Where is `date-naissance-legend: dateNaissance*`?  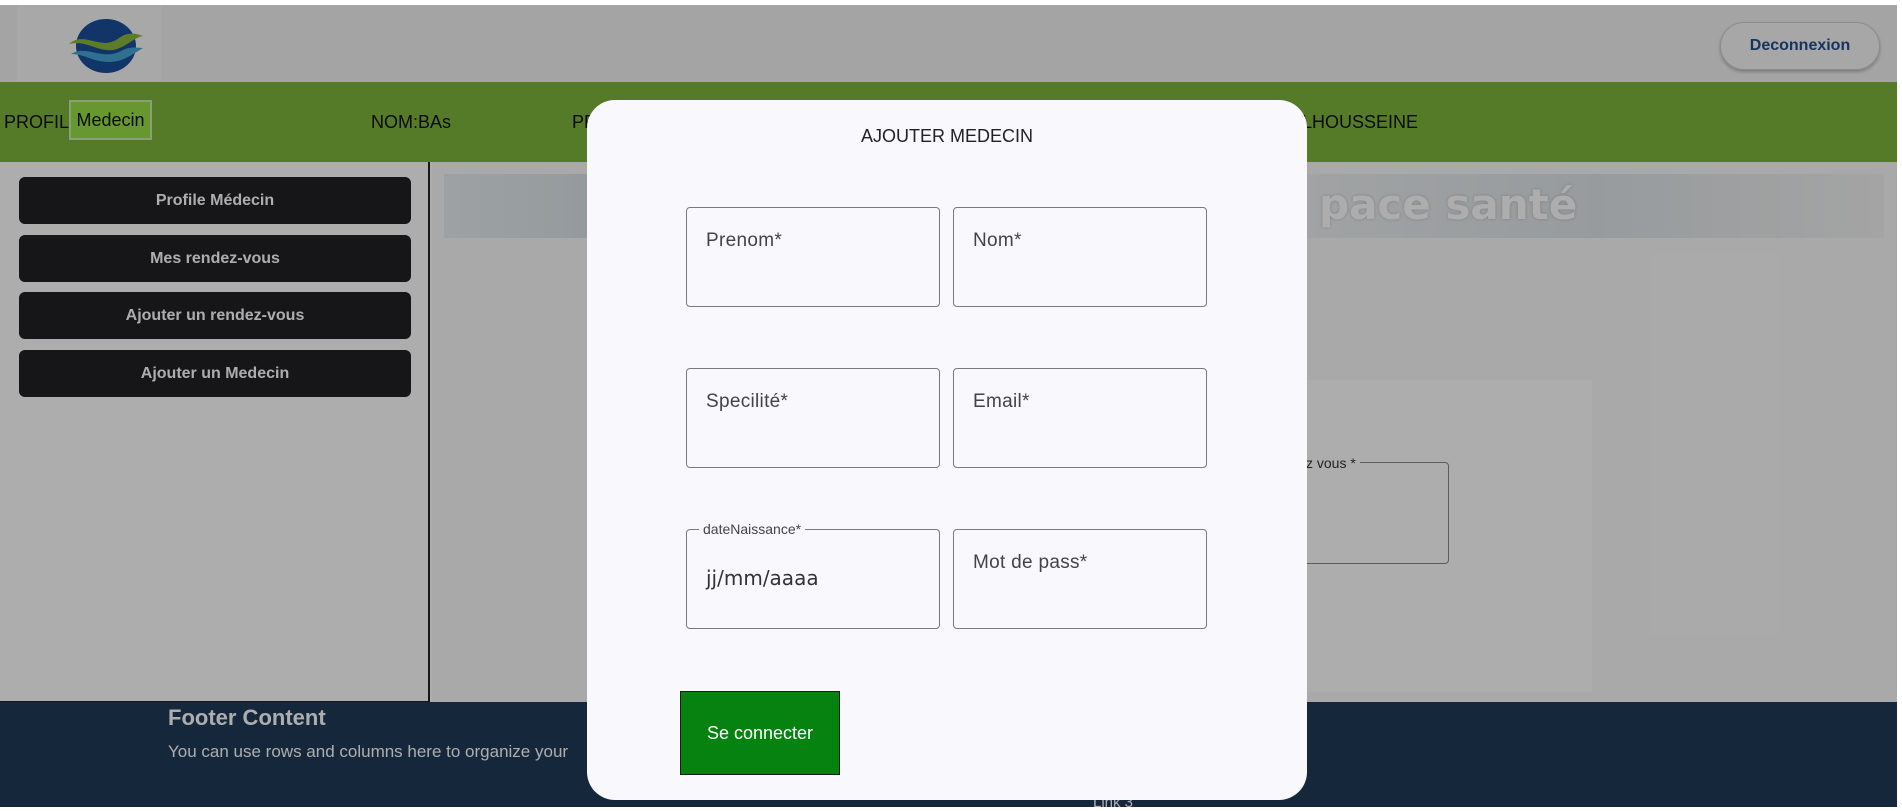 date-naissance-legend: dateNaissance* is located at coordinates (752, 529).